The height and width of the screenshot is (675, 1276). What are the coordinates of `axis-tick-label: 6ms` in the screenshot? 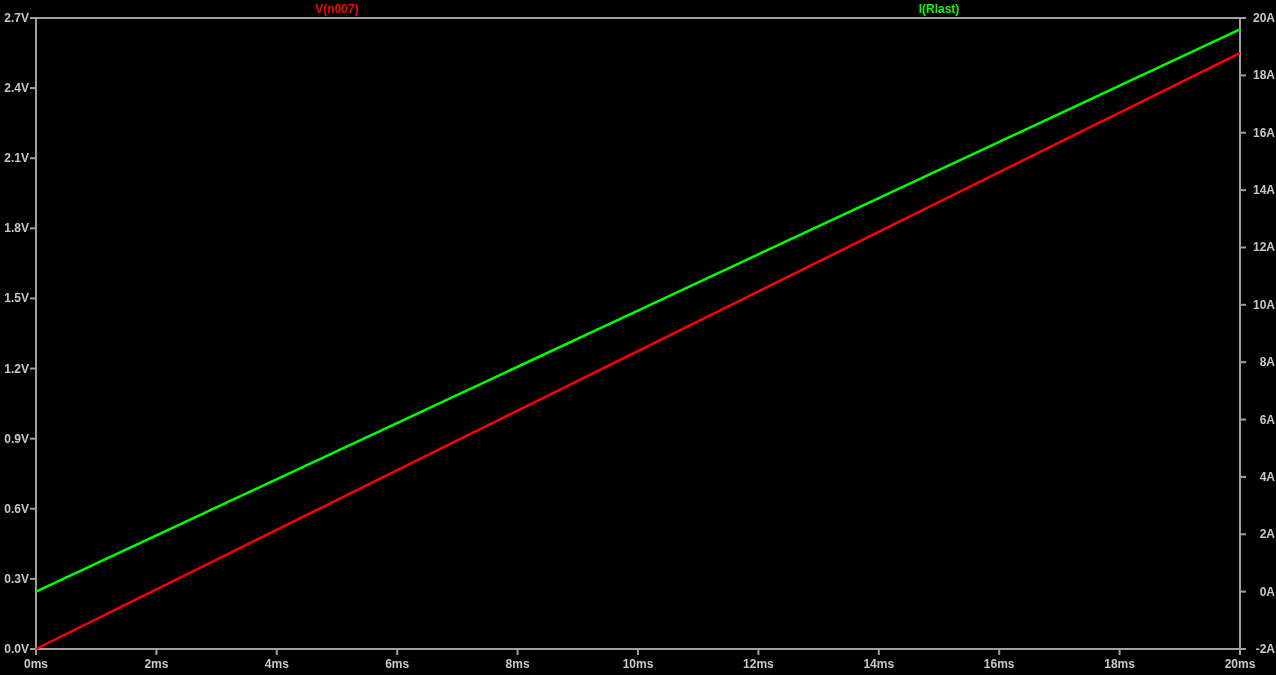 It's located at (397, 664).